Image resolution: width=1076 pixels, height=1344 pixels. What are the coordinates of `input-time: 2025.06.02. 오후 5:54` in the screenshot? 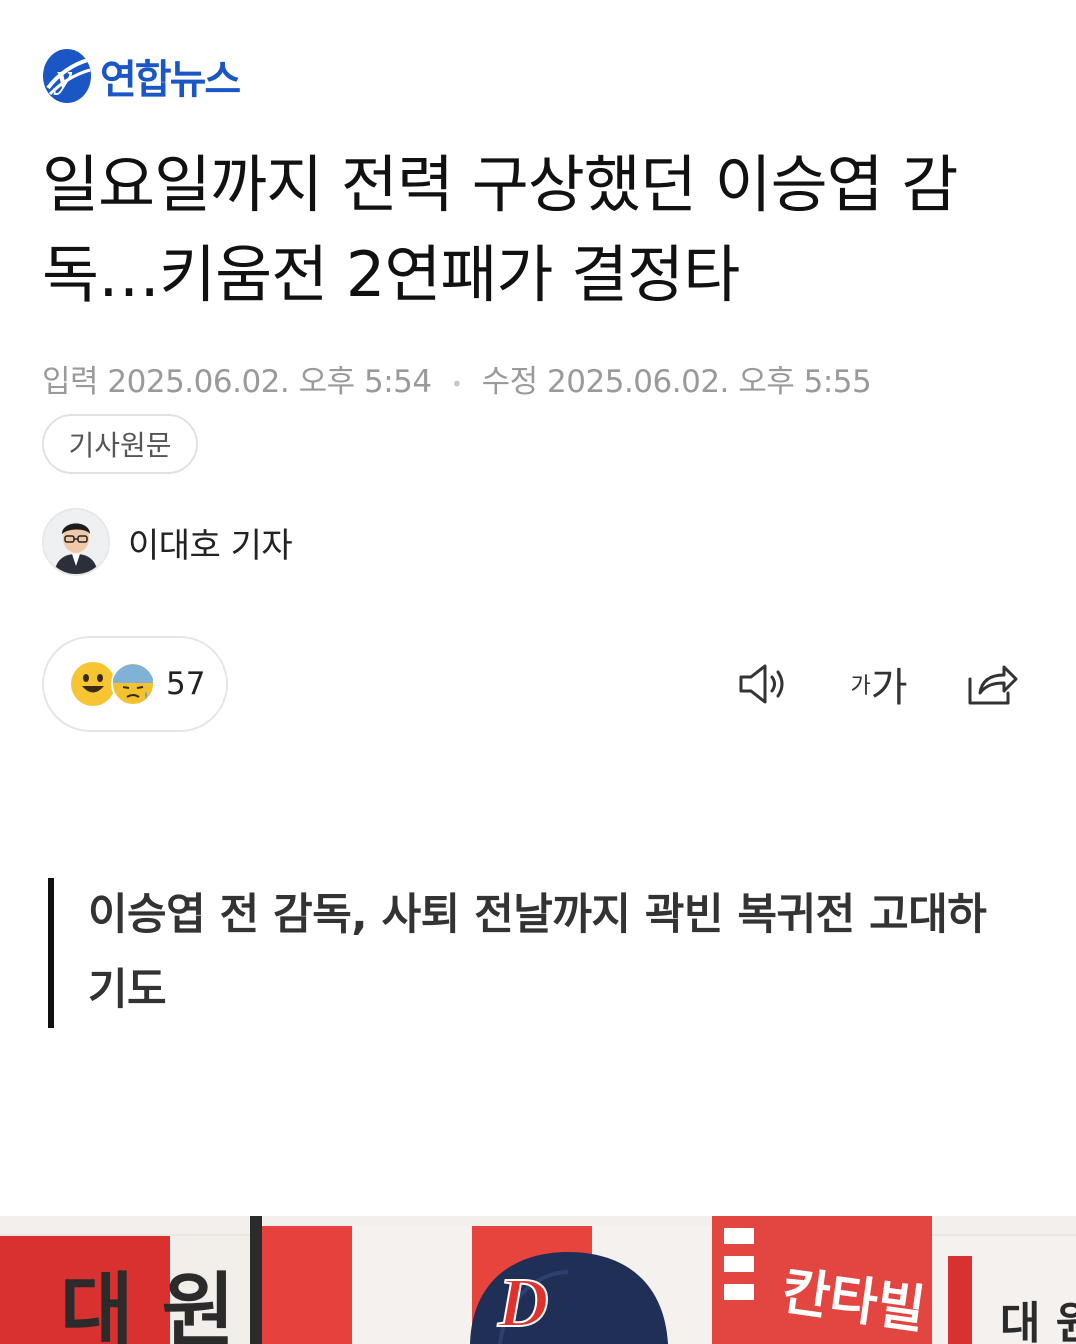 It's located at (269, 382).